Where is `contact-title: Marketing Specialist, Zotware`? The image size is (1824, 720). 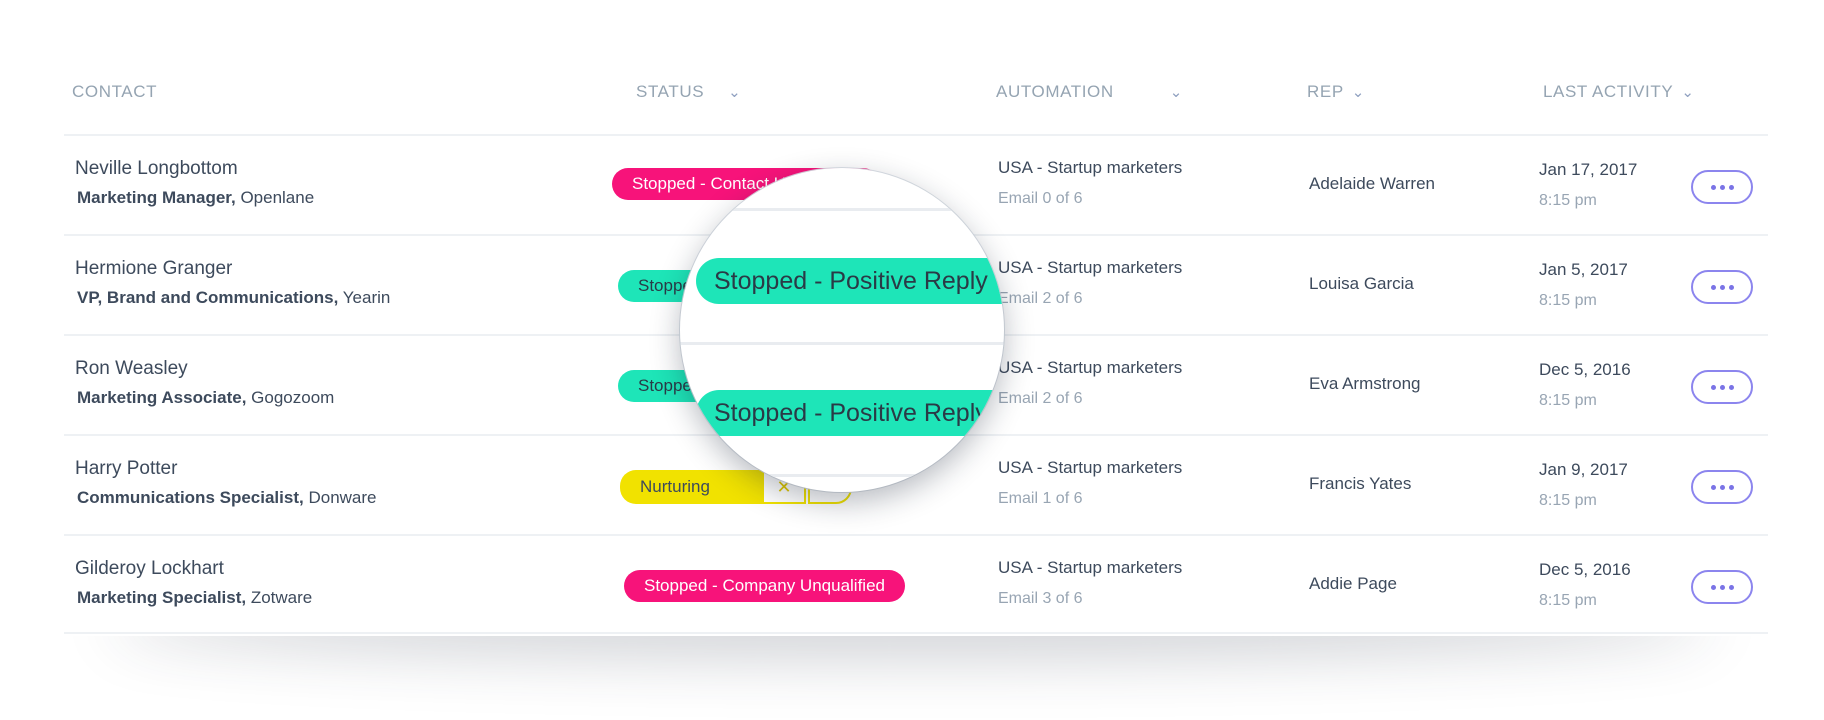 contact-title: Marketing Specialist, Zotware is located at coordinates (194, 598).